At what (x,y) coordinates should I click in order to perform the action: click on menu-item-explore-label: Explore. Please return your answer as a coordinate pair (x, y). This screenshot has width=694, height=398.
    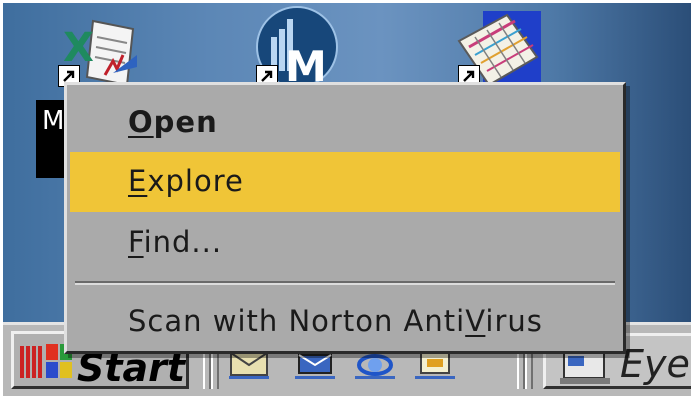
    Looking at the image, I should click on (186, 181).